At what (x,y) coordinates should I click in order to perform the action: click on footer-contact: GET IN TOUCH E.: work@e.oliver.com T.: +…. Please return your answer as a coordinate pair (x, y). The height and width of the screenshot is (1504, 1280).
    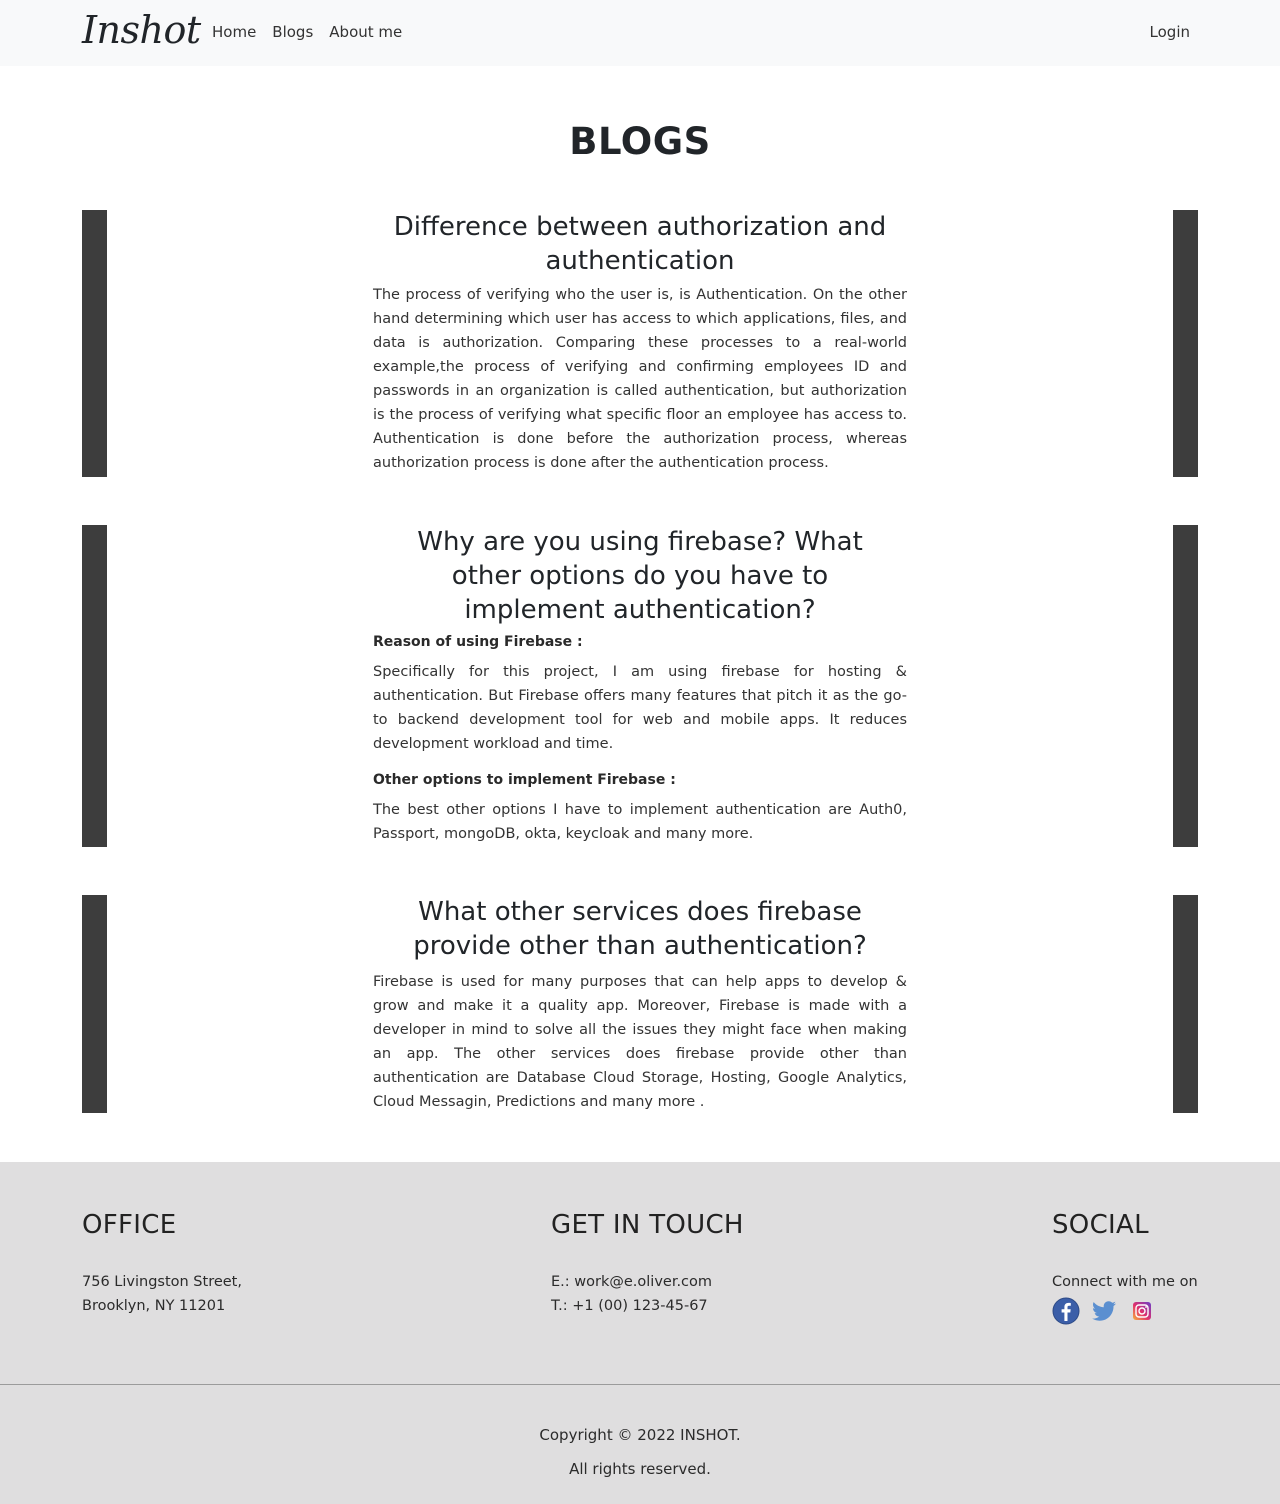
    Looking at the image, I should click on (647, 1264).